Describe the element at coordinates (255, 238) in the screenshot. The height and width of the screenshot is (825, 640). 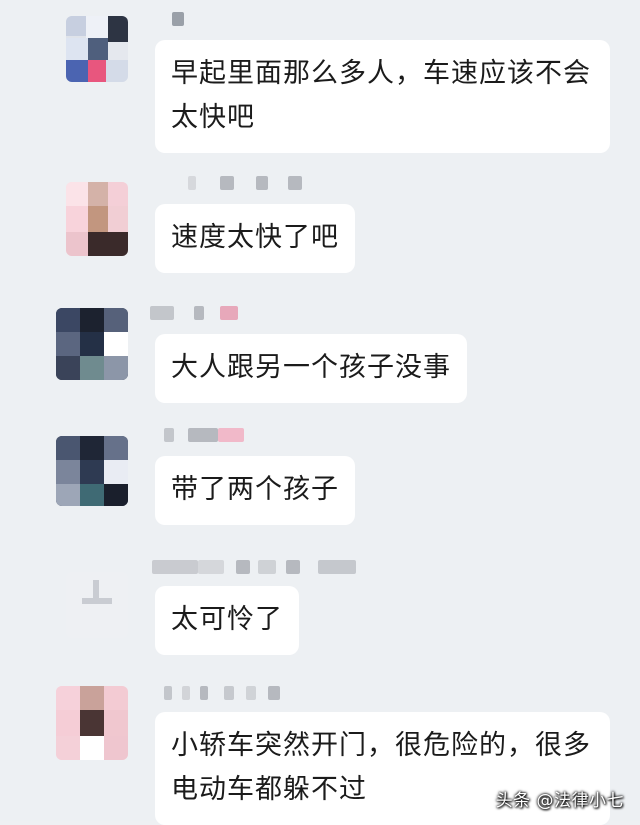
I see `message-bubble: 速度太快了吧` at that location.